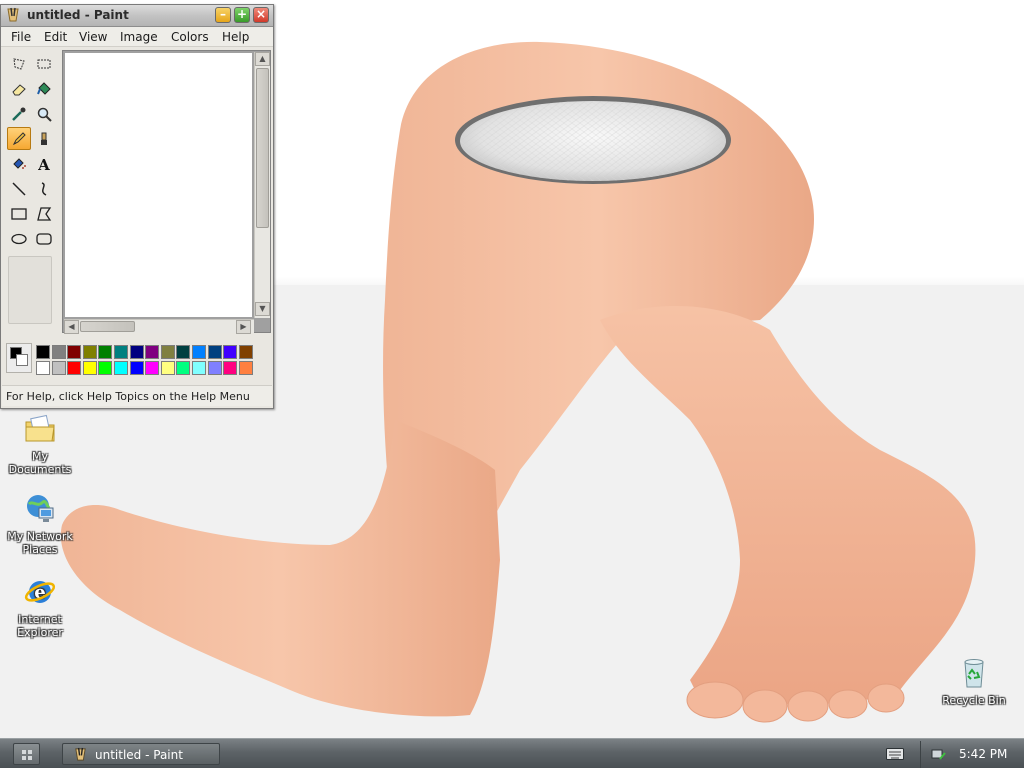 The height and width of the screenshot is (768, 1024). What do you see at coordinates (190, 37) in the screenshot?
I see `menu-colors: Colors` at bounding box center [190, 37].